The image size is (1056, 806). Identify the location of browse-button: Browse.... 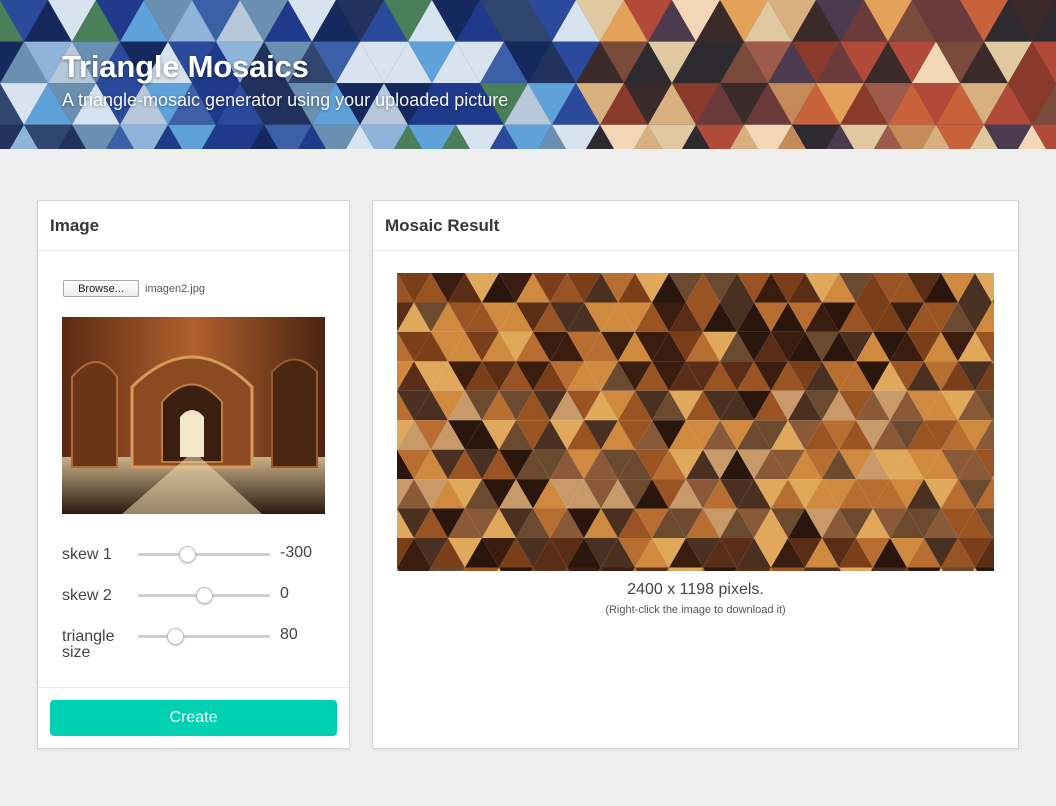
(101, 288).